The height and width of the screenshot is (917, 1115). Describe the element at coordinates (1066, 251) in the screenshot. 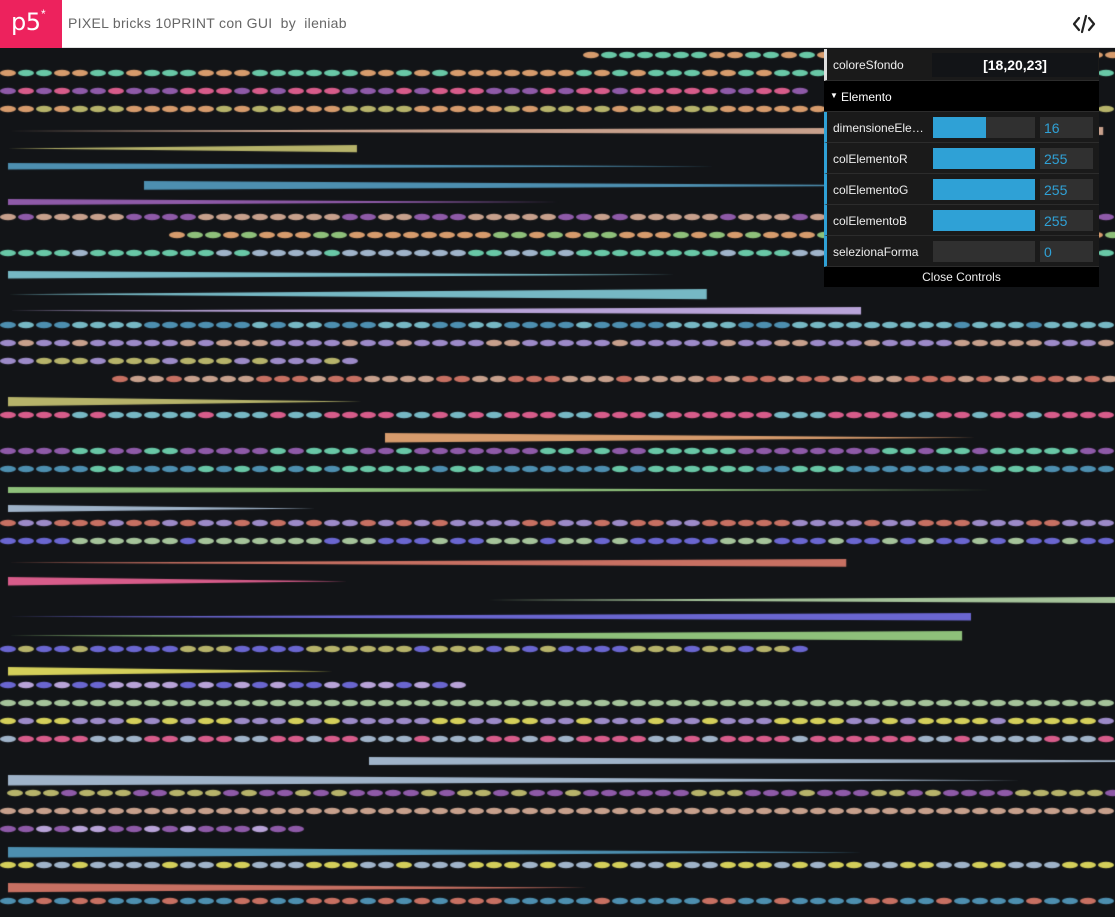

I see `control-number-input: 0` at that location.